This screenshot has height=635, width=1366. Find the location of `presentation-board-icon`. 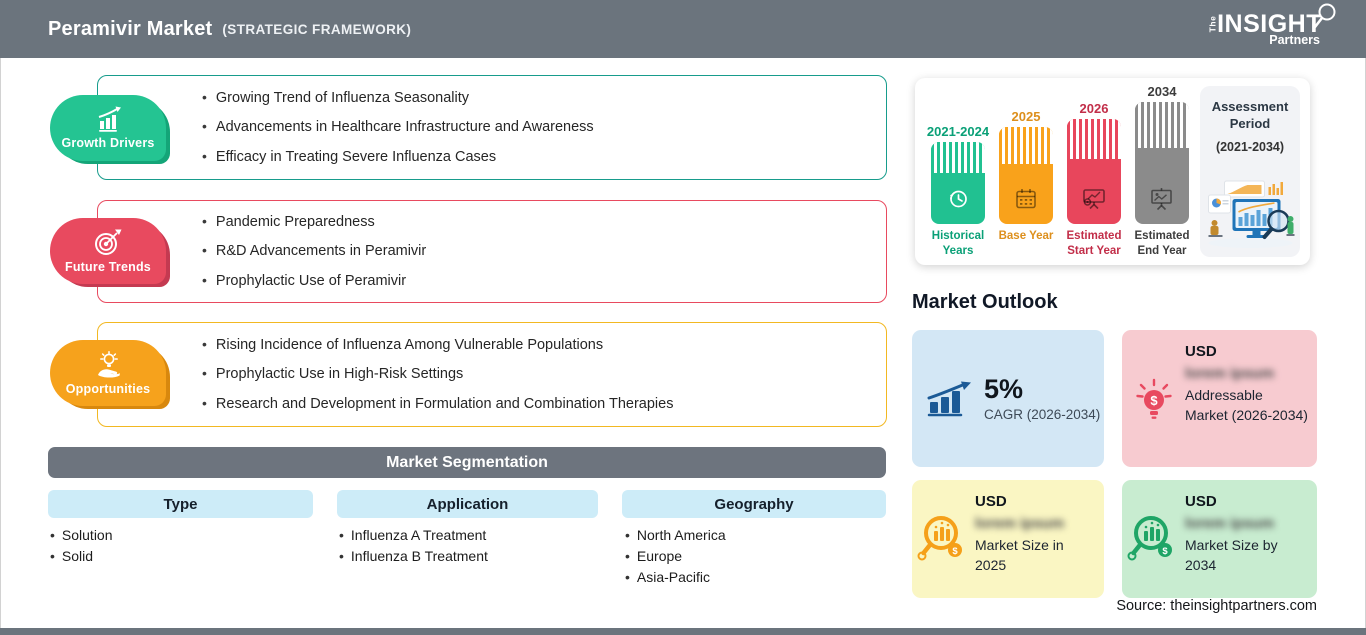

presentation-board-icon is located at coordinates (1161, 199).